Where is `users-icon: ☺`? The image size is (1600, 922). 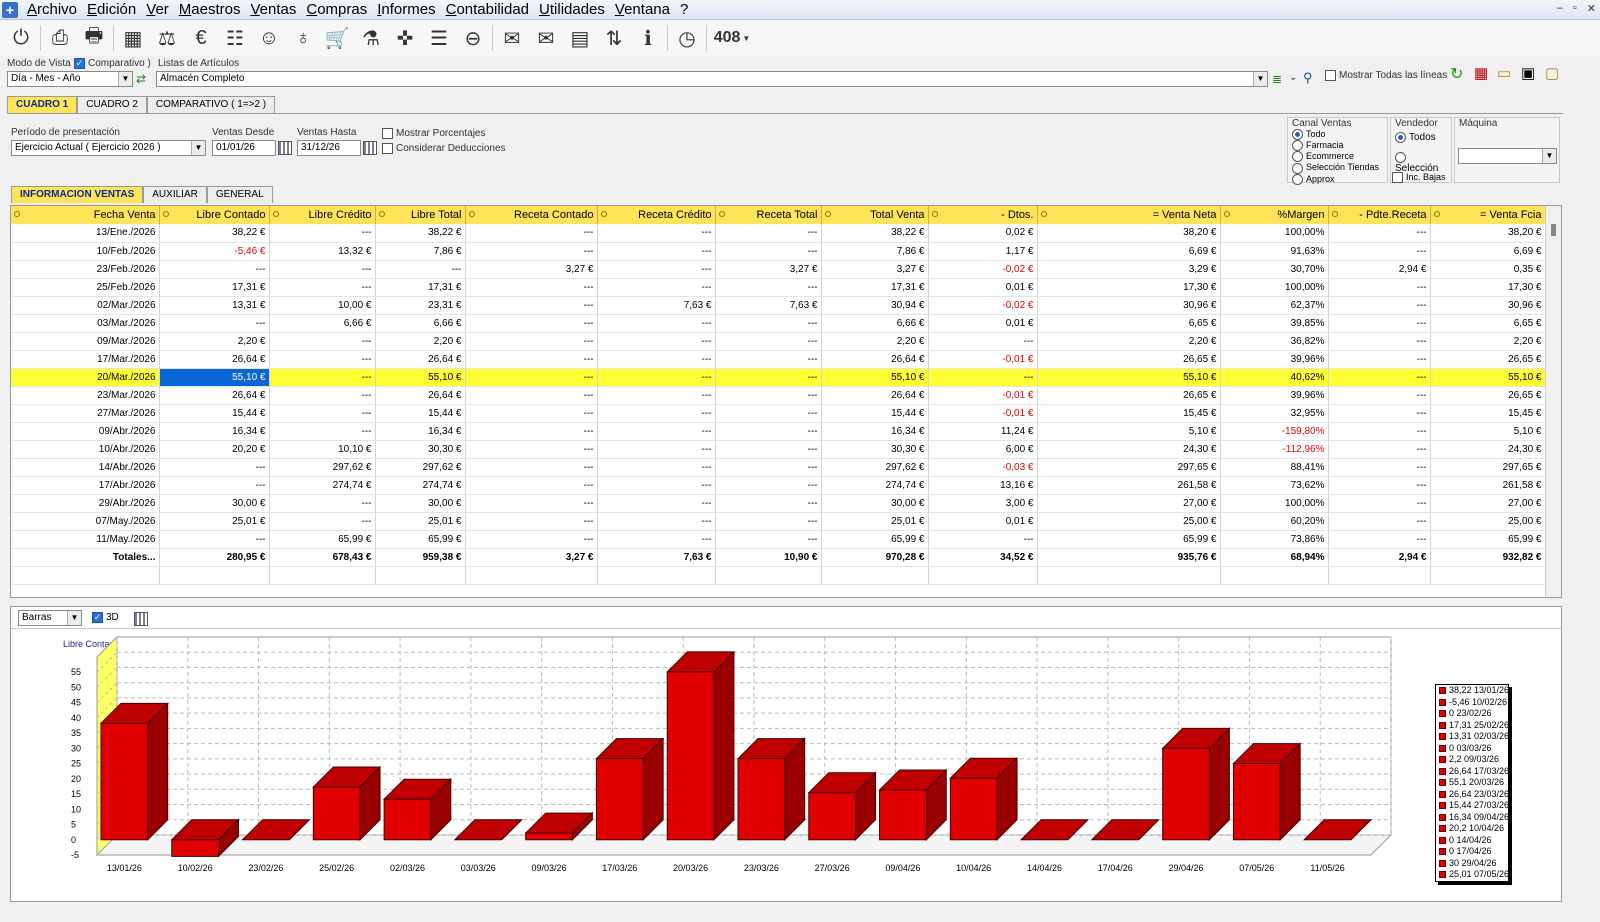
users-icon: ☺ is located at coordinates (269, 38).